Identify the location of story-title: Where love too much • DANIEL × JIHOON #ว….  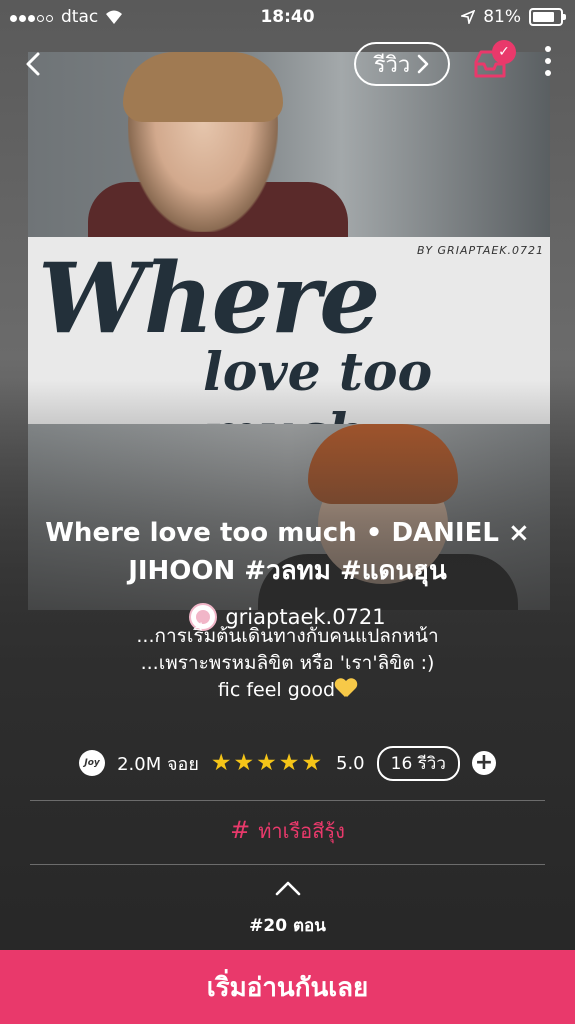
(287, 552).